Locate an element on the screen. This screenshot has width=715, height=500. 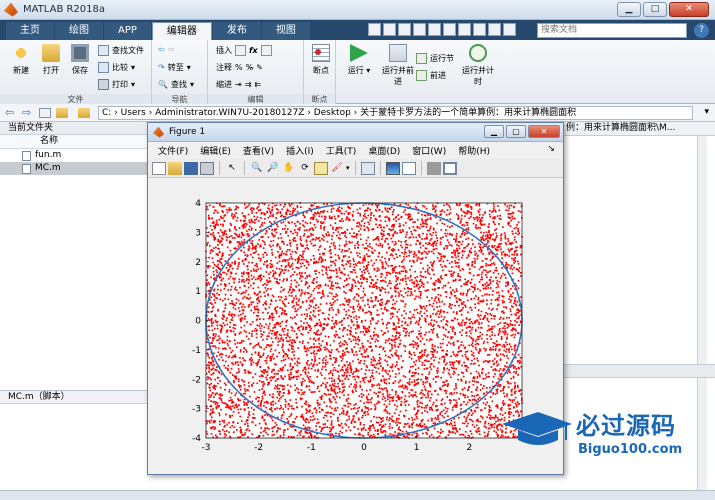
tab-plots: 绘图 is located at coordinates (79, 31).